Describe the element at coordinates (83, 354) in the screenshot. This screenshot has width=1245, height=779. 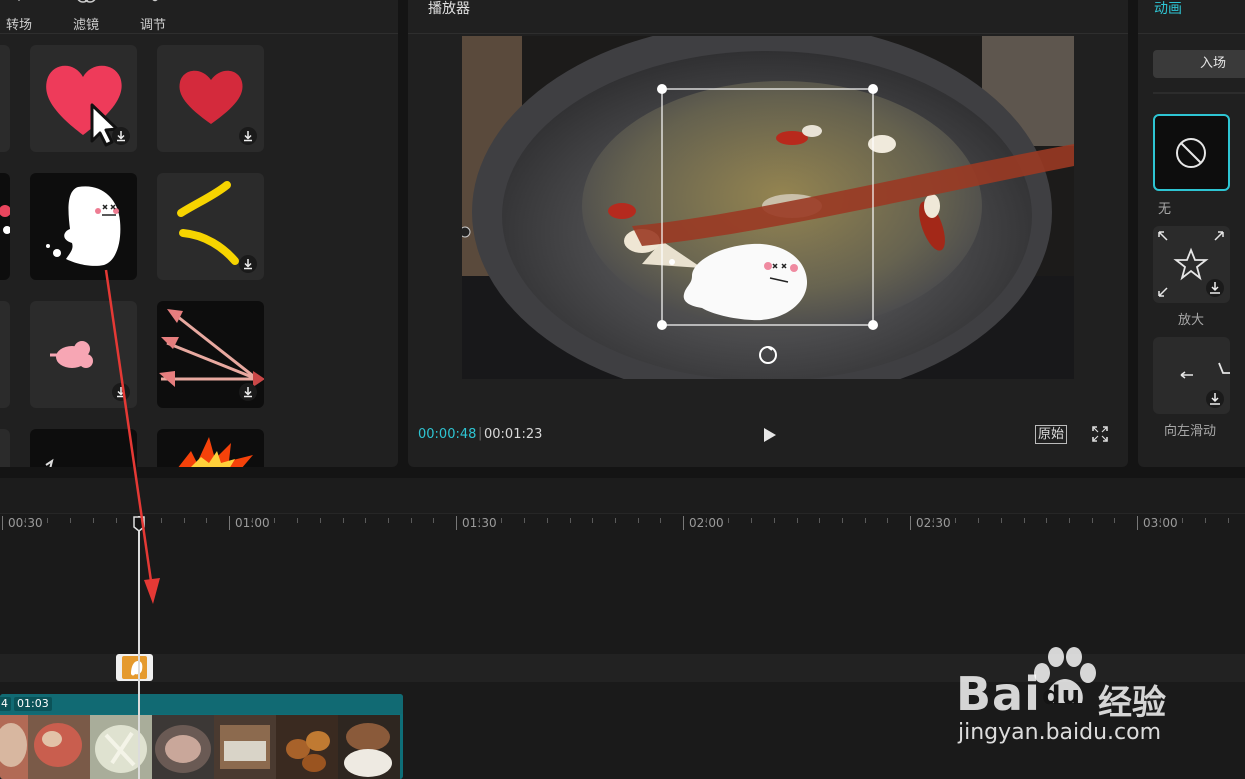
I see `pink-cloud-sticker` at that location.